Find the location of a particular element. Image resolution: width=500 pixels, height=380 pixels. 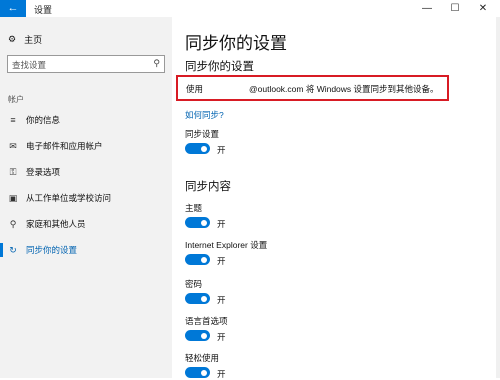

theme-toggle is located at coordinates (197, 222).